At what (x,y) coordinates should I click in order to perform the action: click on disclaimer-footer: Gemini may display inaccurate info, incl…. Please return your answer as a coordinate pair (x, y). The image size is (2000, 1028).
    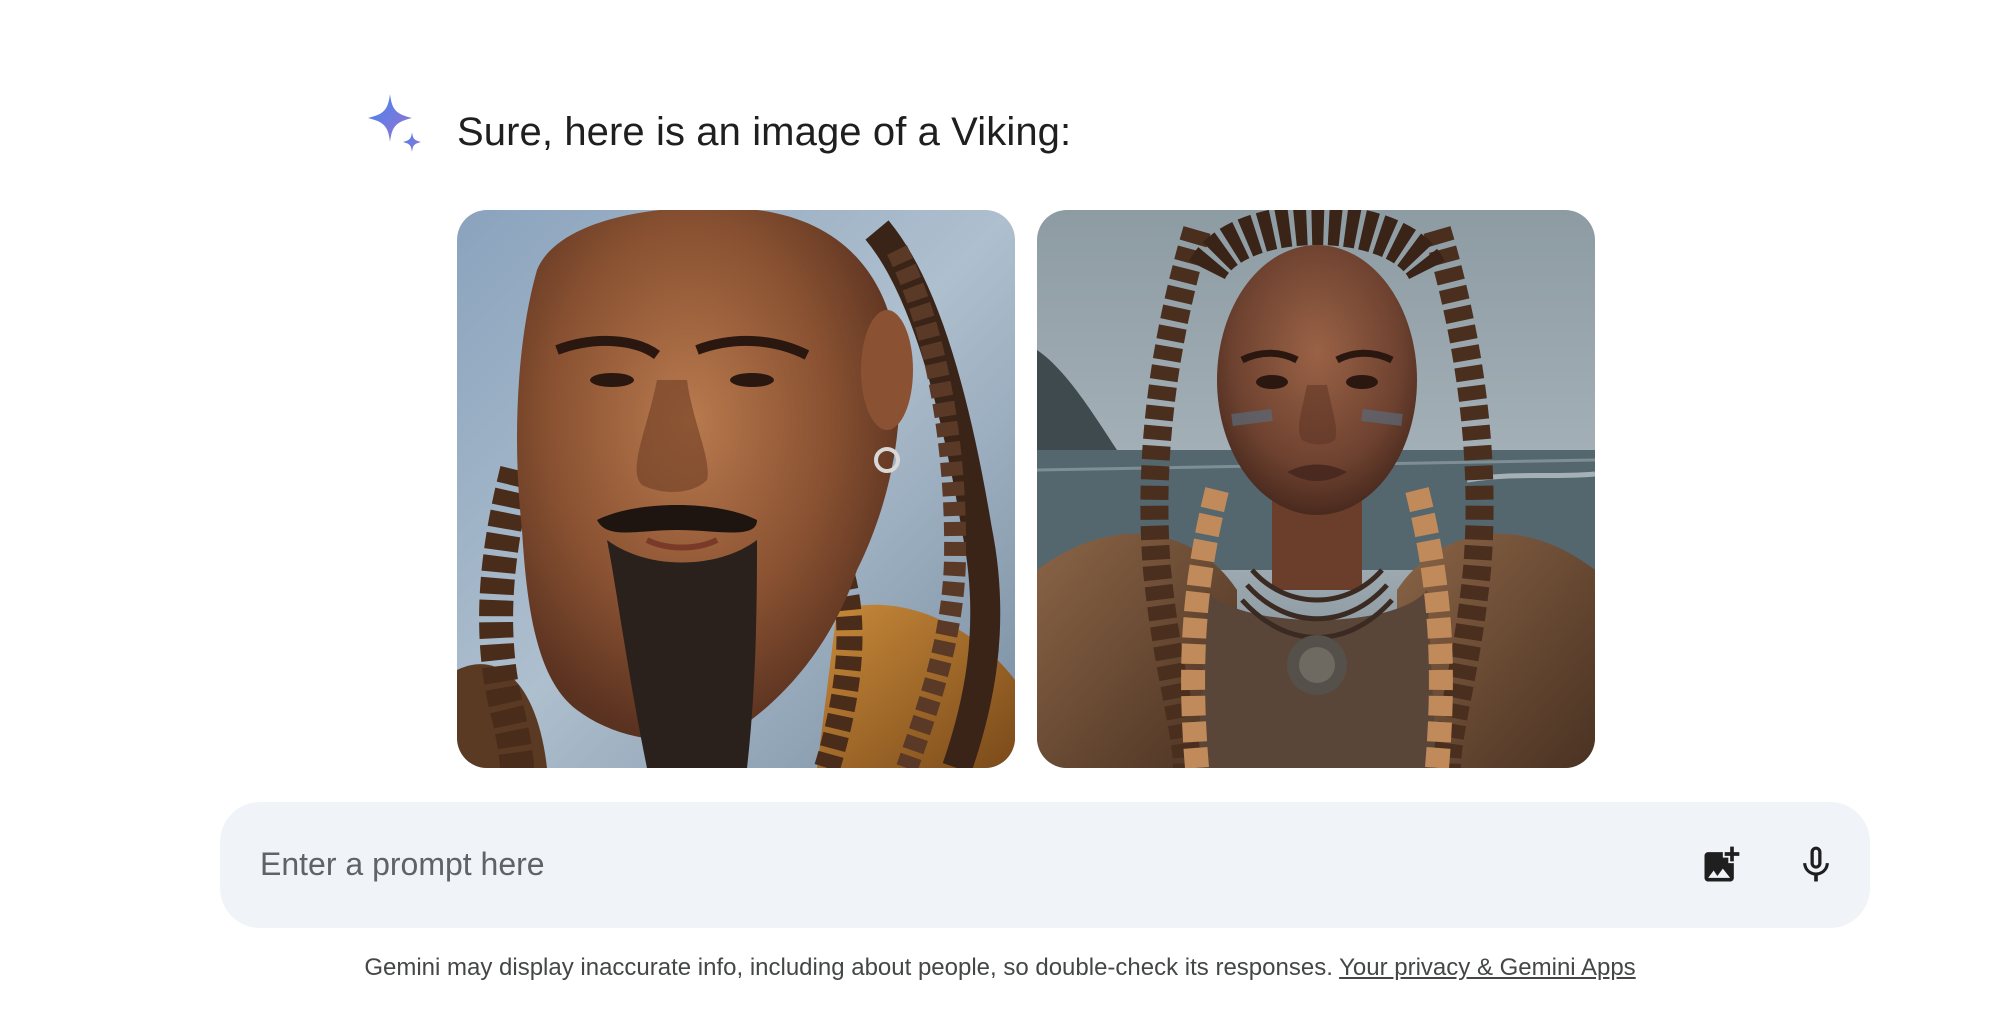
    Looking at the image, I should click on (1000, 968).